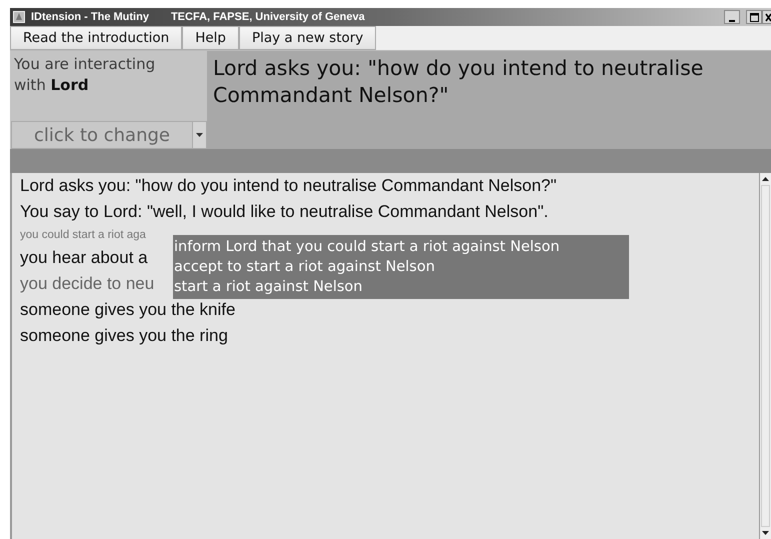 This screenshot has width=771, height=539. Describe the element at coordinates (84, 258) in the screenshot. I see `log-line: you hear about a` at that location.